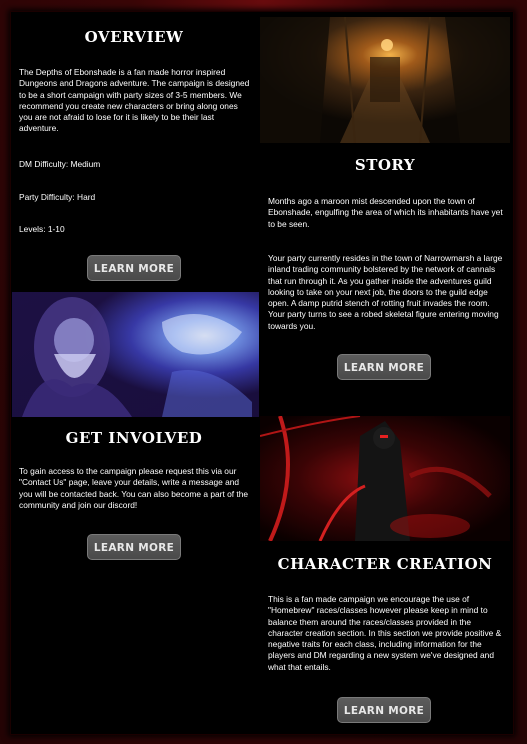  Describe the element at coordinates (385, 165) in the screenshot. I see `story-heading: STORY` at that location.